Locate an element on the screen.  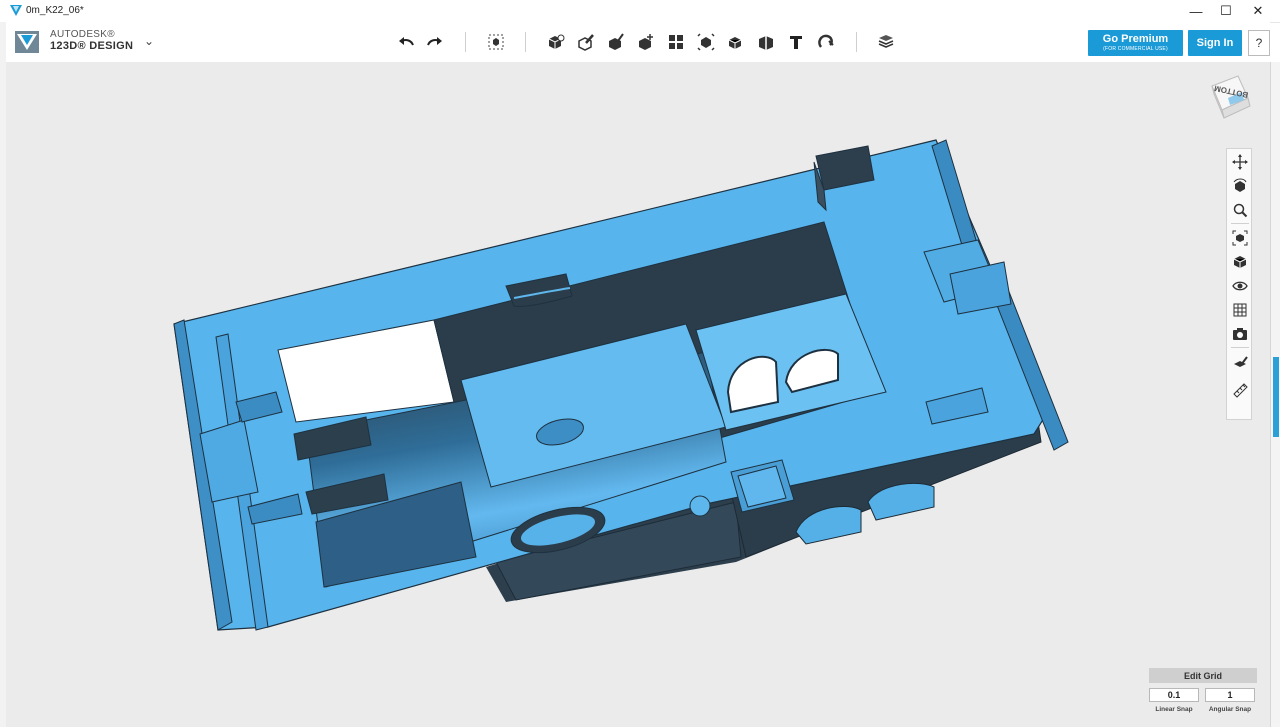
go-premium-label: Go Premium is located at coordinates (1135, 39).